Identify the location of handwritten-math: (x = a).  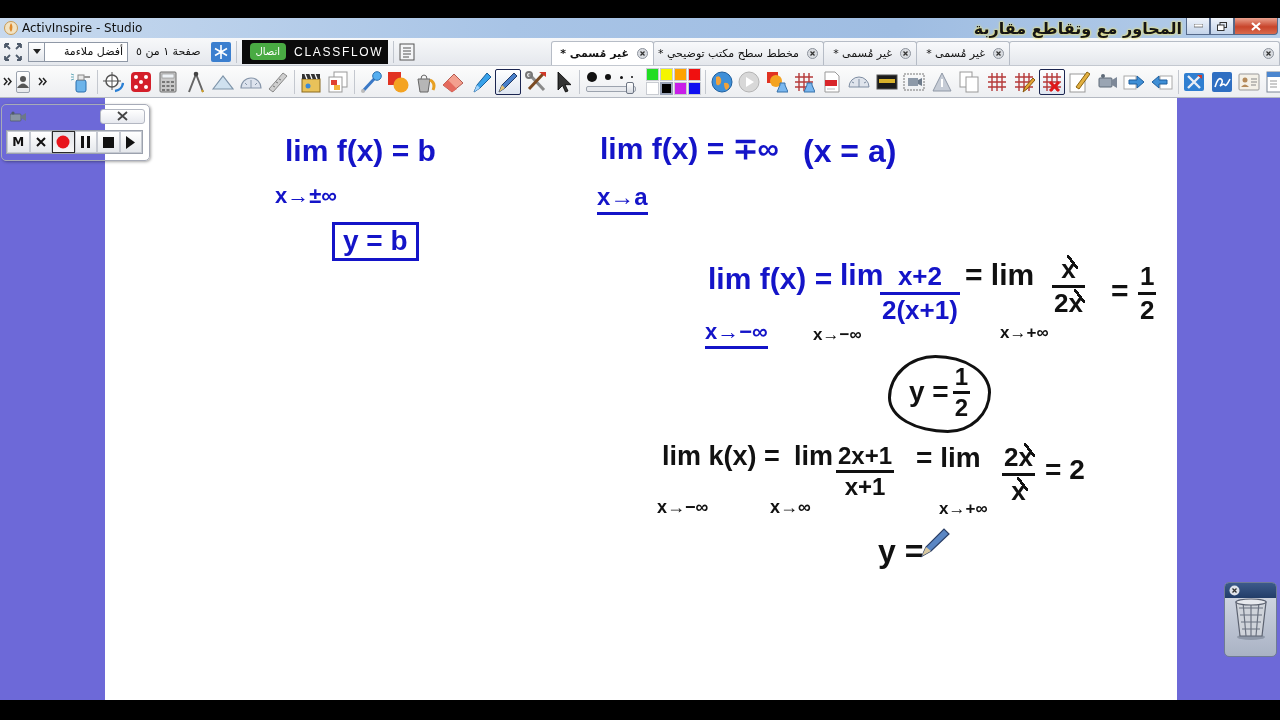
(850, 152).